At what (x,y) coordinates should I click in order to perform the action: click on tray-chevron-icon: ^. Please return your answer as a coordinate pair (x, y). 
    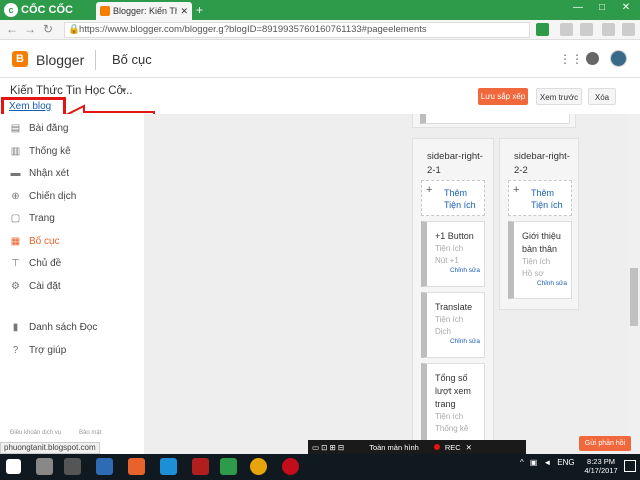
    Looking at the image, I should click on (522, 462).